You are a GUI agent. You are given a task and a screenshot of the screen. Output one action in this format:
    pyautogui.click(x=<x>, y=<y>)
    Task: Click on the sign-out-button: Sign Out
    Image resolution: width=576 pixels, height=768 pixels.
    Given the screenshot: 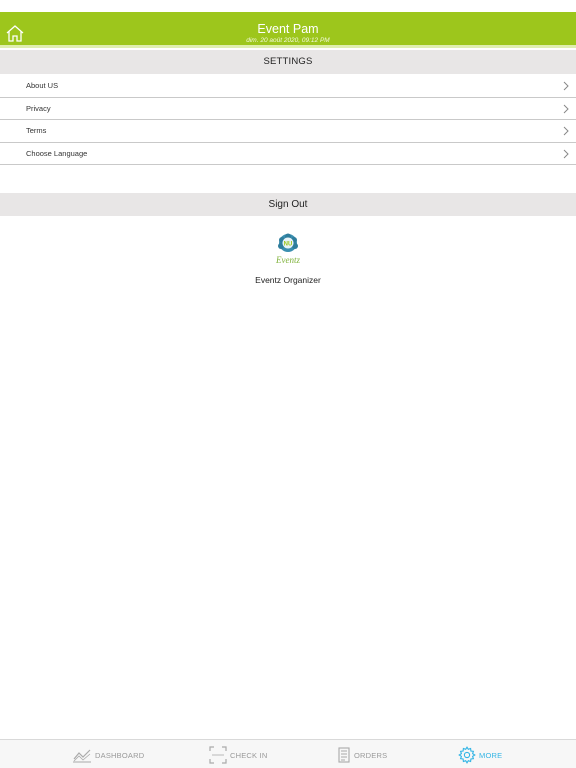 What is the action you would take?
    pyautogui.click(x=288, y=204)
    